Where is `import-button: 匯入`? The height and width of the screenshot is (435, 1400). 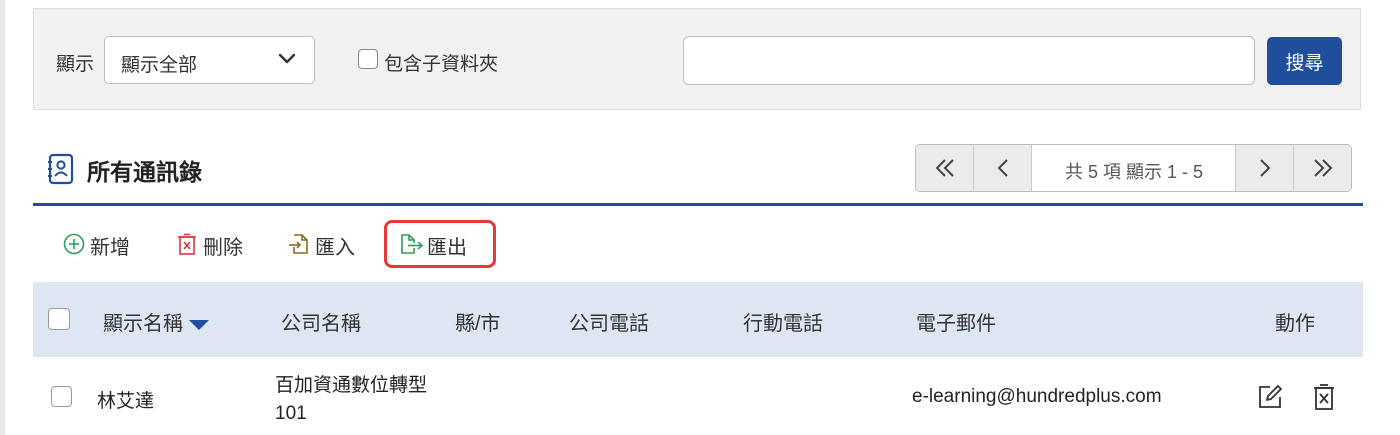 import-button: 匯入 is located at coordinates (327, 245).